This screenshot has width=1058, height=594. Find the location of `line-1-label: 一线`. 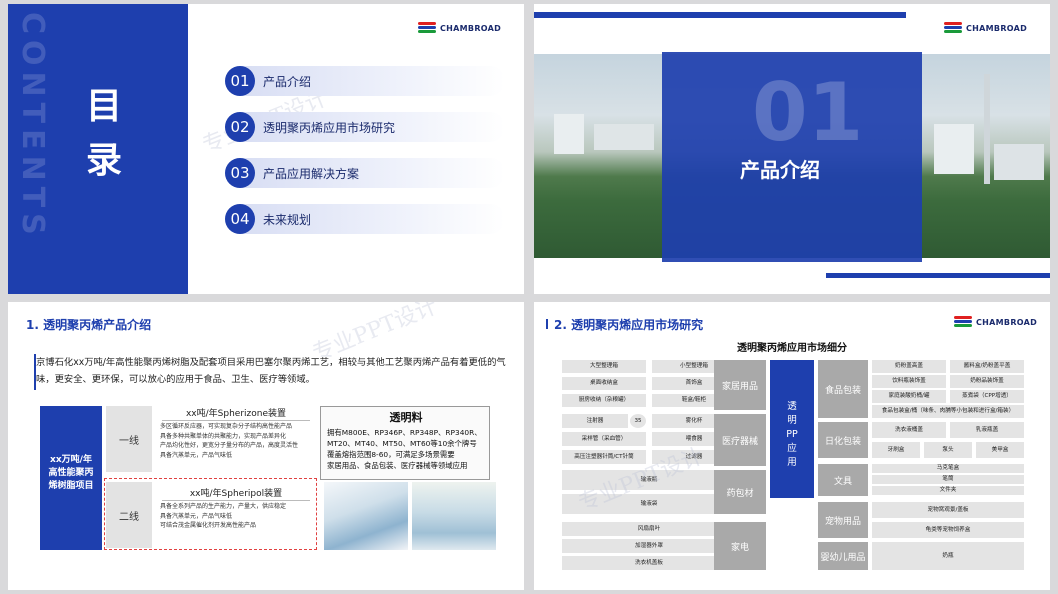

line-1-label: 一线 is located at coordinates (129, 439).